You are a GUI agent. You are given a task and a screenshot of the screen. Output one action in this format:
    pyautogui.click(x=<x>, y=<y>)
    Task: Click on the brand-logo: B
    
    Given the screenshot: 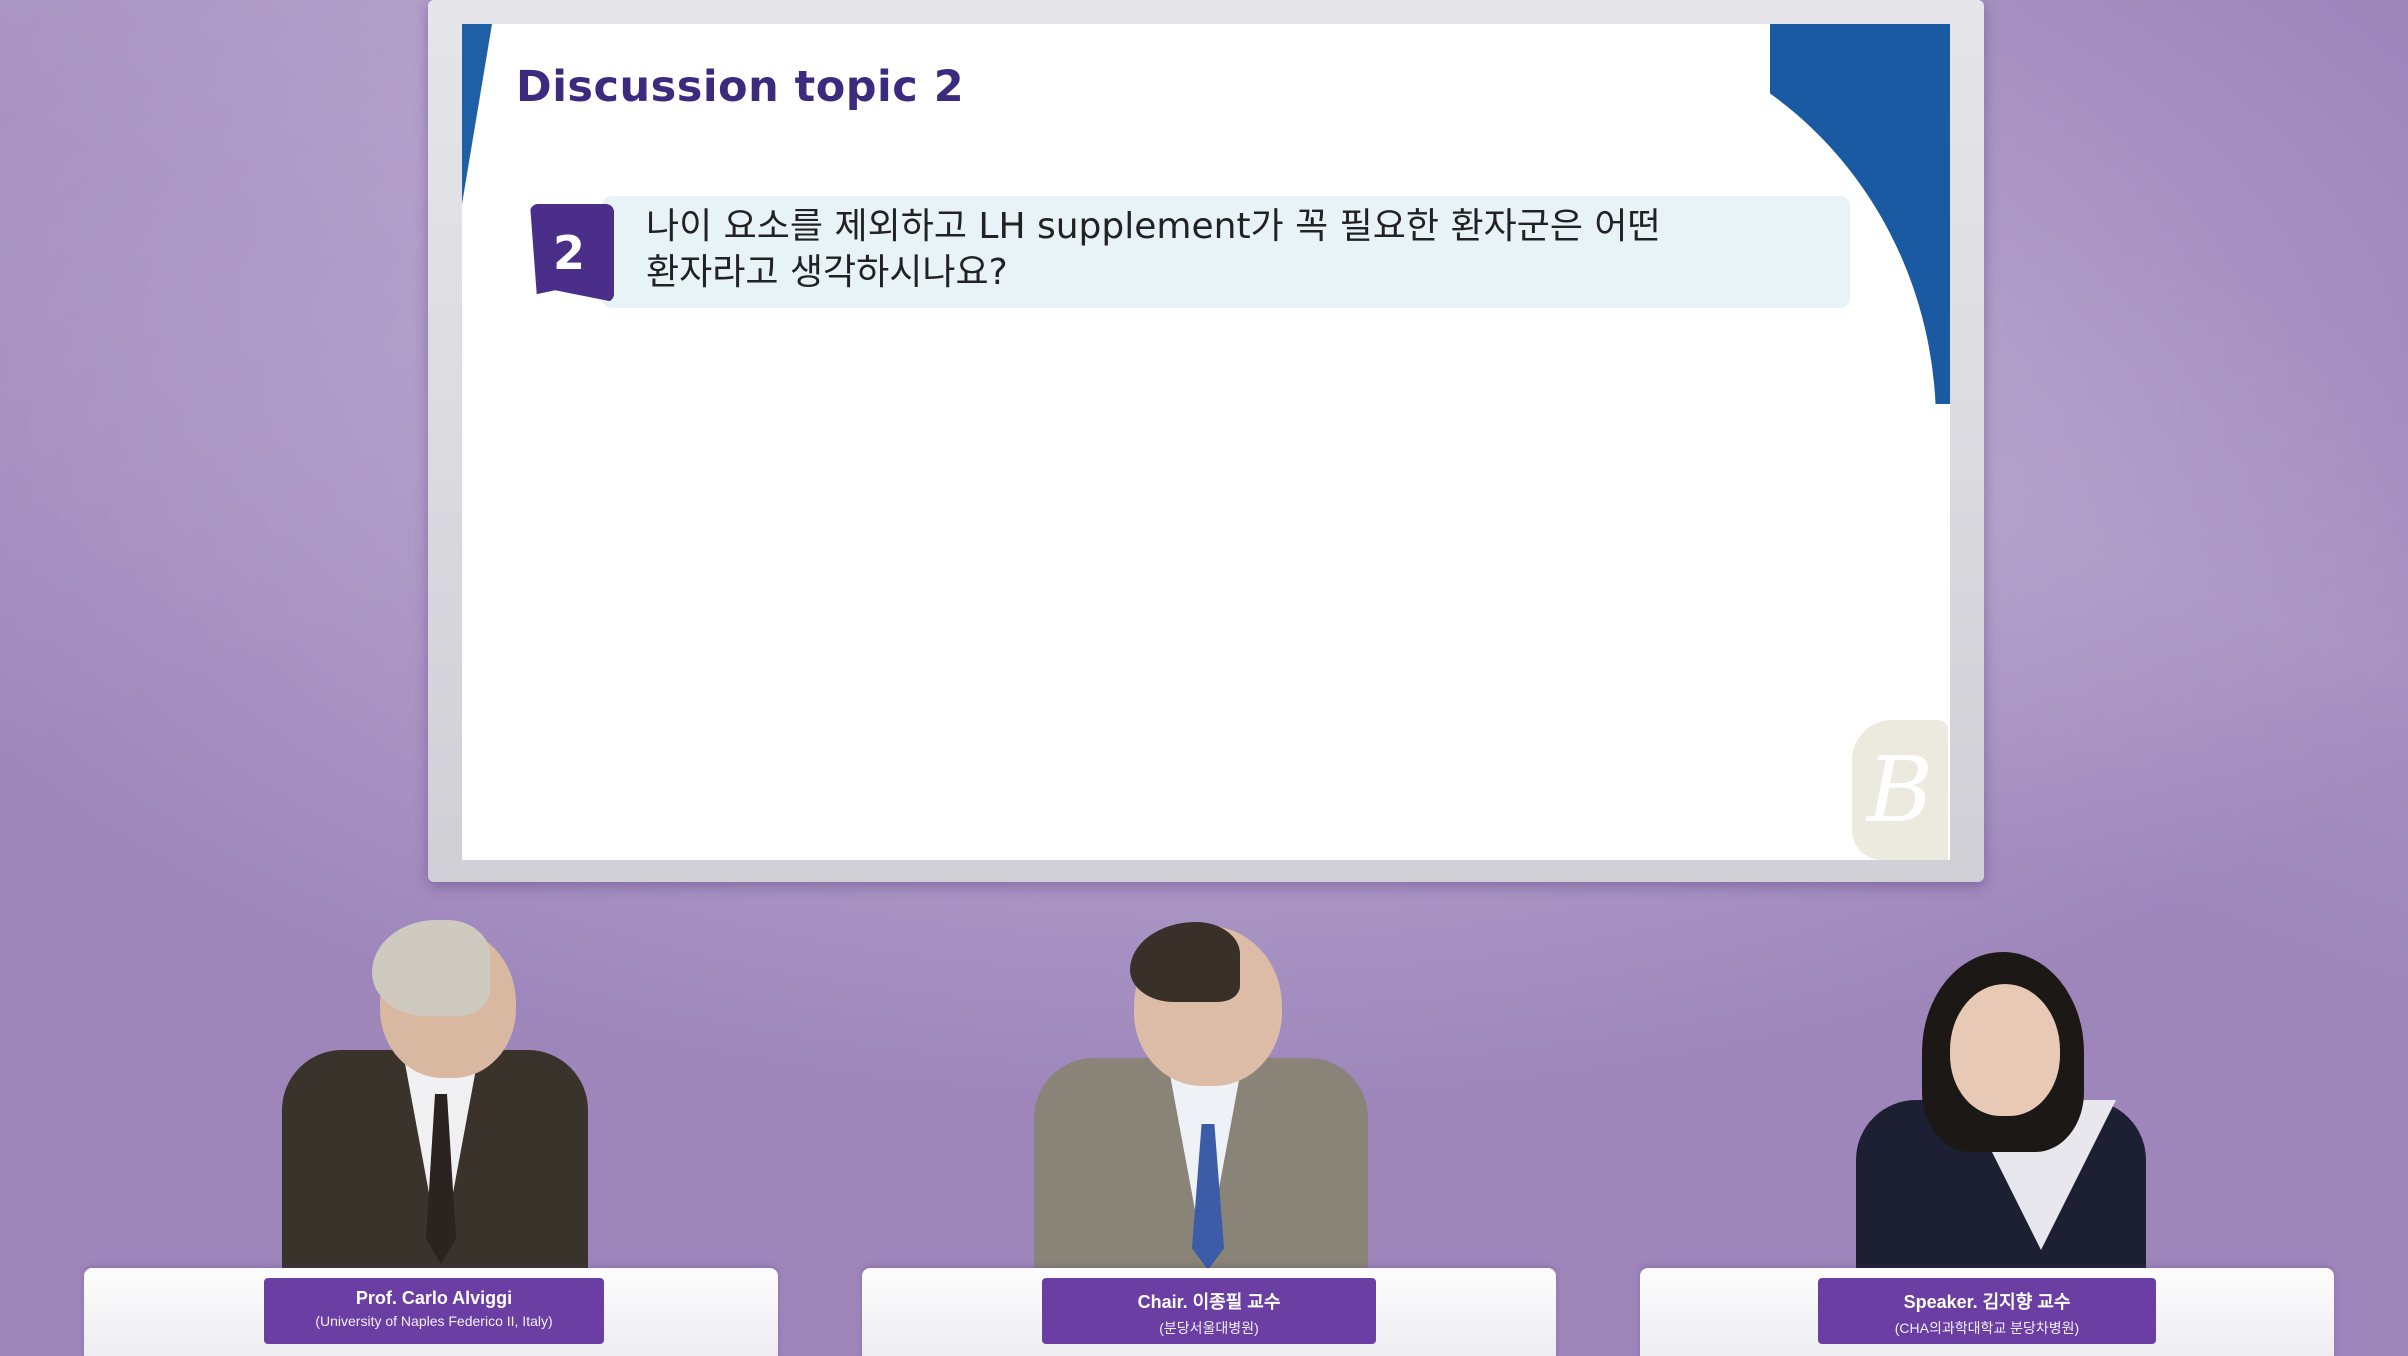 What is the action you would take?
    pyautogui.click(x=1900, y=790)
    